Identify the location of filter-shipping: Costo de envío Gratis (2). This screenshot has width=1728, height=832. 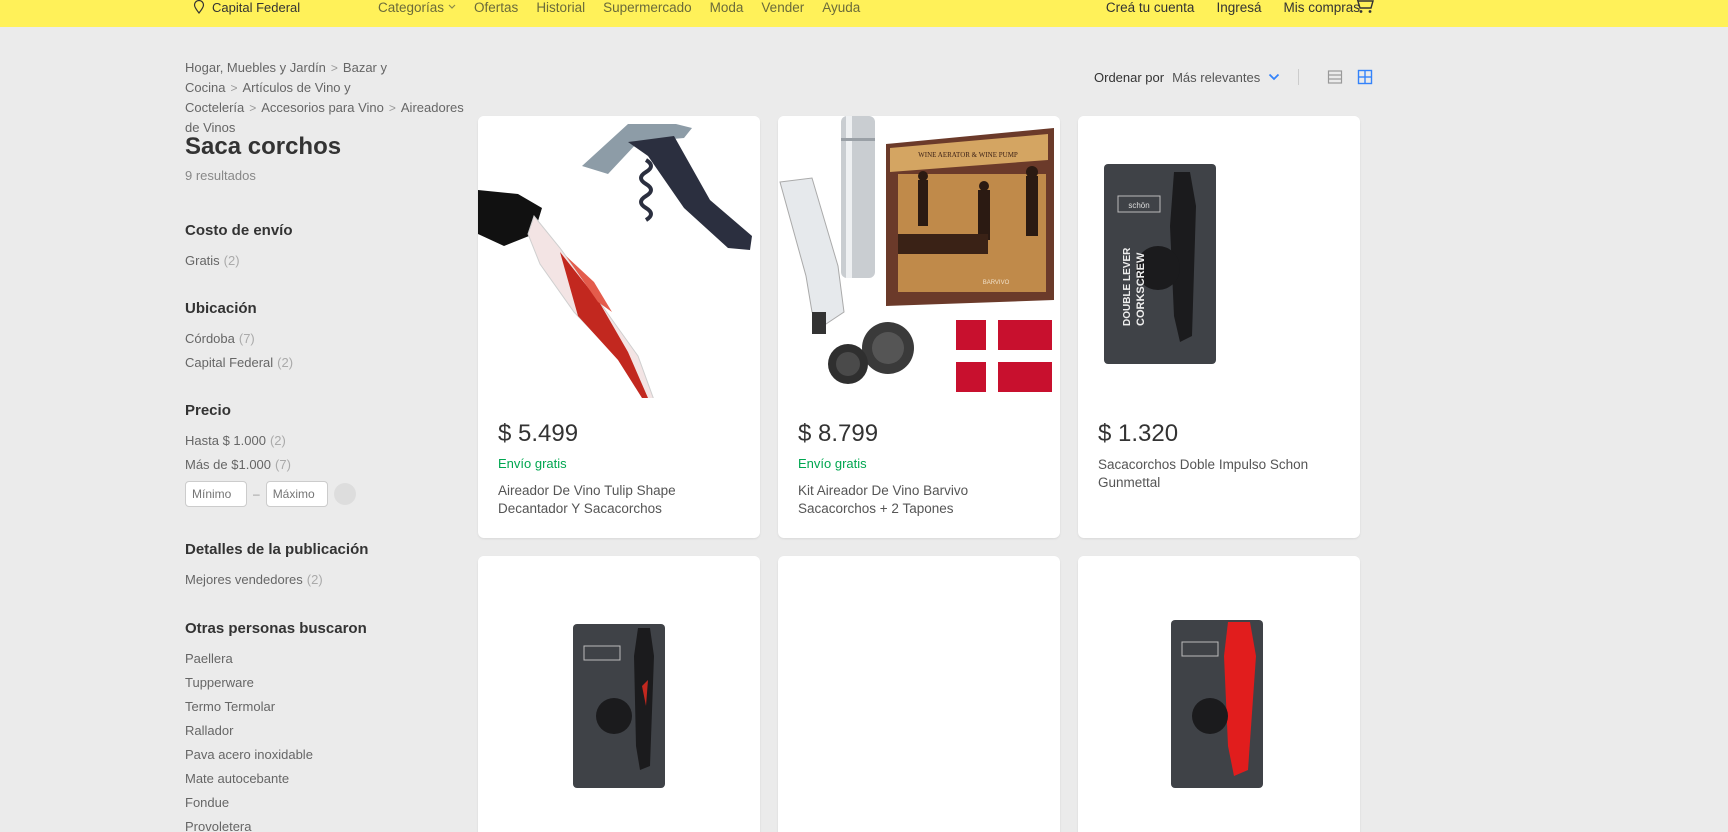
(239, 247).